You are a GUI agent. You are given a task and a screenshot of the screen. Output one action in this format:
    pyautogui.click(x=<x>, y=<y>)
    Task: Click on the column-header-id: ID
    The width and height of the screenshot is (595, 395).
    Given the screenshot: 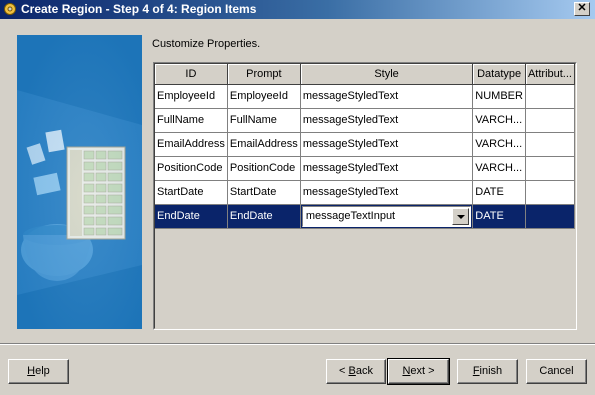 What is the action you would take?
    pyautogui.click(x=191, y=74)
    